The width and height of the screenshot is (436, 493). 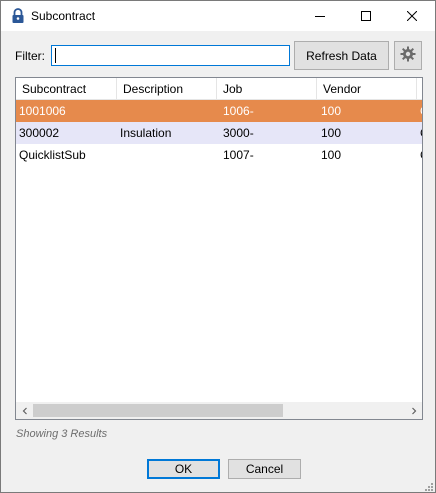 What do you see at coordinates (267, 89) in the screenshot?
I see `column-header-job: Job` at bounding box center [267, 89].